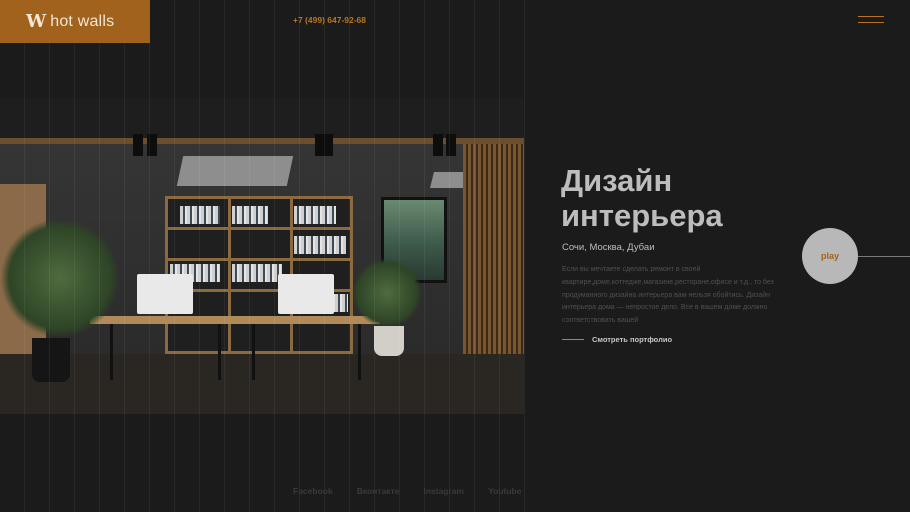  I want to click on social-link-instagram: Instagram, so click(443, 491).